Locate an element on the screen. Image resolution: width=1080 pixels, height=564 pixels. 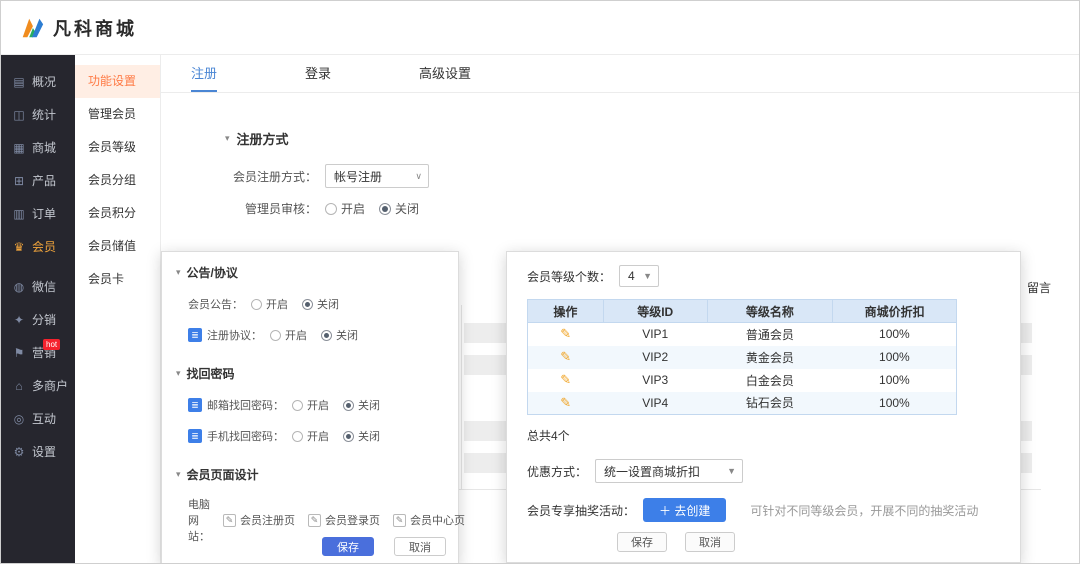
top-header: 凡科商城 is located at coordinates (540, 28).